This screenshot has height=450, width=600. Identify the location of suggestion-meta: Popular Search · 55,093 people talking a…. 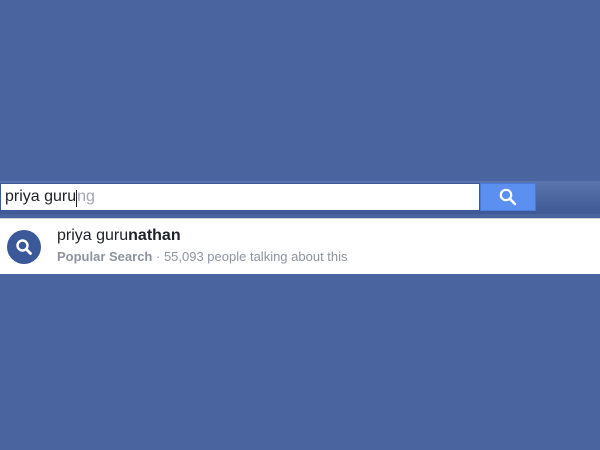
(202, 256).